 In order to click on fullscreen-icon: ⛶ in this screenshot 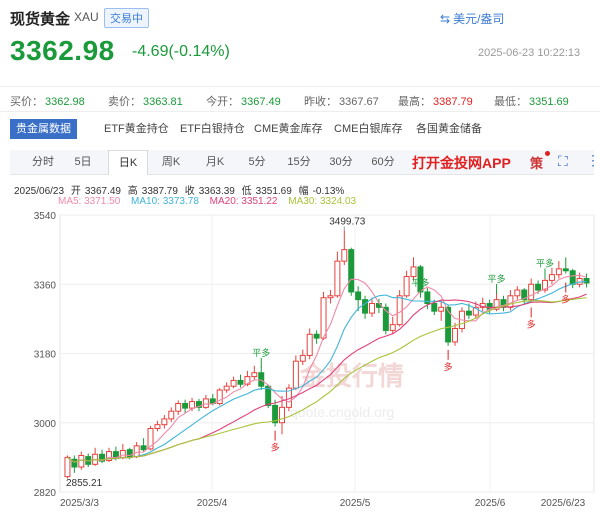, I will do `click(563, 161)`.